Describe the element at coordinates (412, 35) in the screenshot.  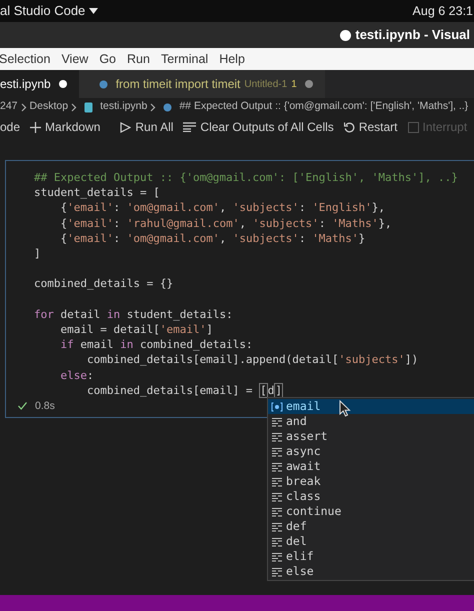
I see `window-title: testi.ipynb - Visual` at that location.